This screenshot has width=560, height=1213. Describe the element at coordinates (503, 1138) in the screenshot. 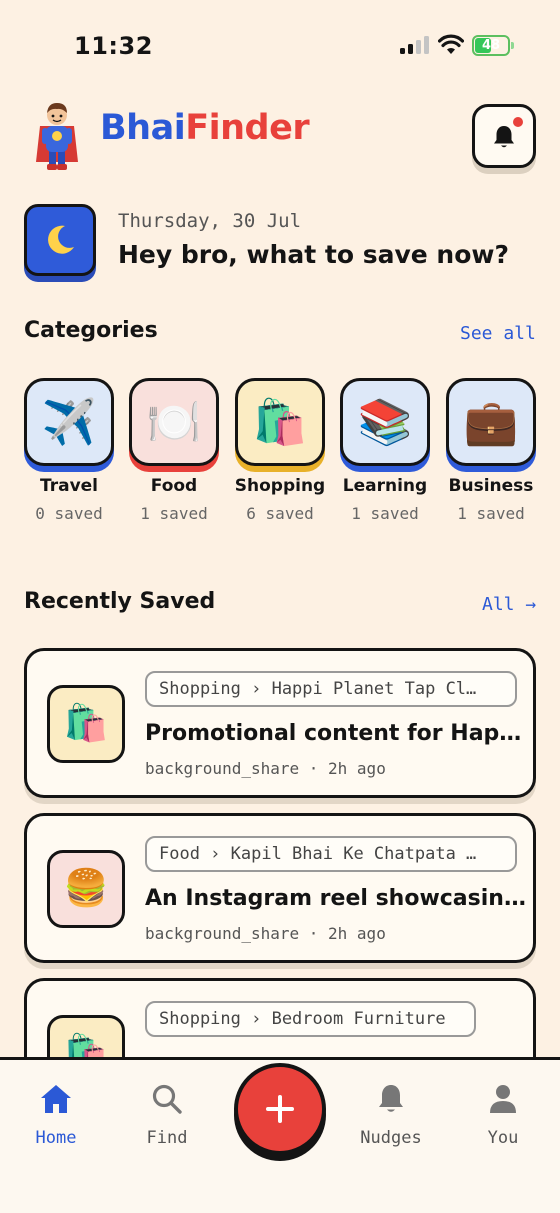

I see `nav-label: You` at that location.